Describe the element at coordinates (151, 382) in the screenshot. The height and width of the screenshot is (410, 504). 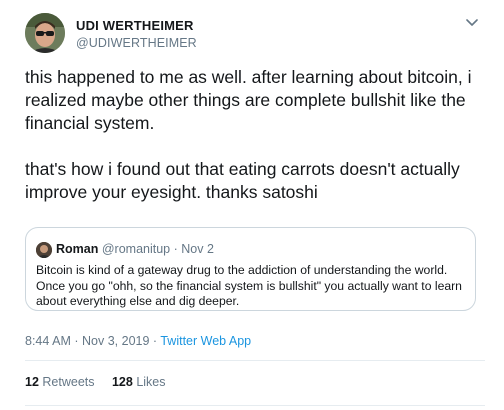
I see `likes-label: Likes` at that location.